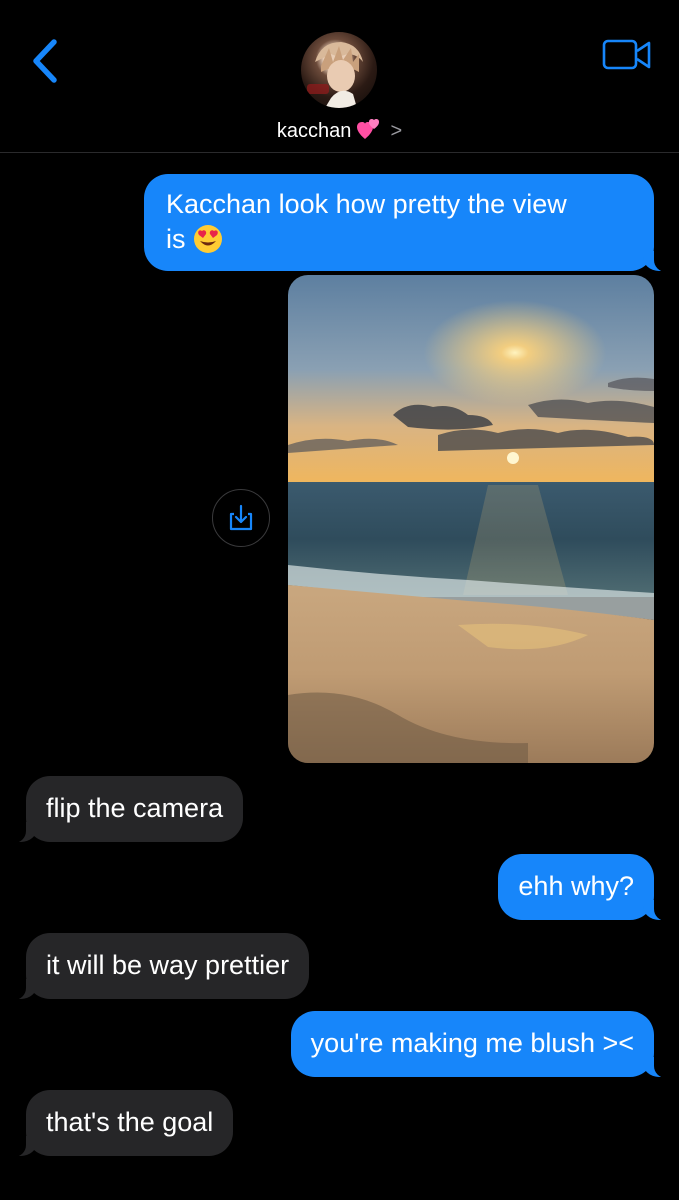  Describe the element at coordinates (208, 239) in the screenshot. I see `heart-eyes-emoji` at that location.